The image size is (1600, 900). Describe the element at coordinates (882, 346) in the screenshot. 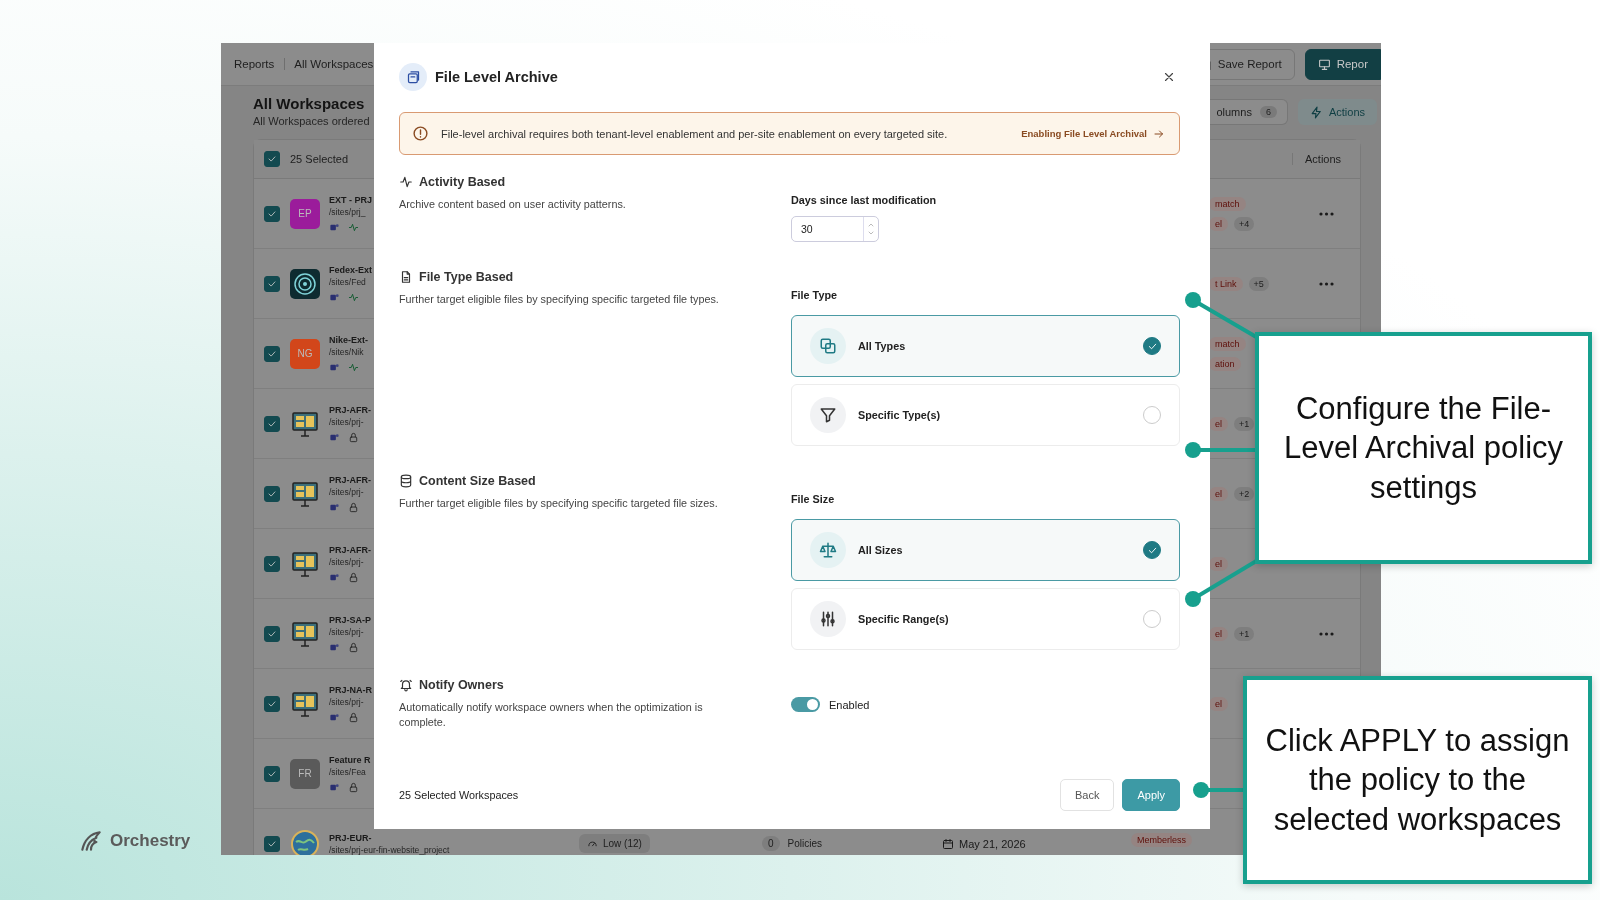

I see `option-label: All Types` at that location.